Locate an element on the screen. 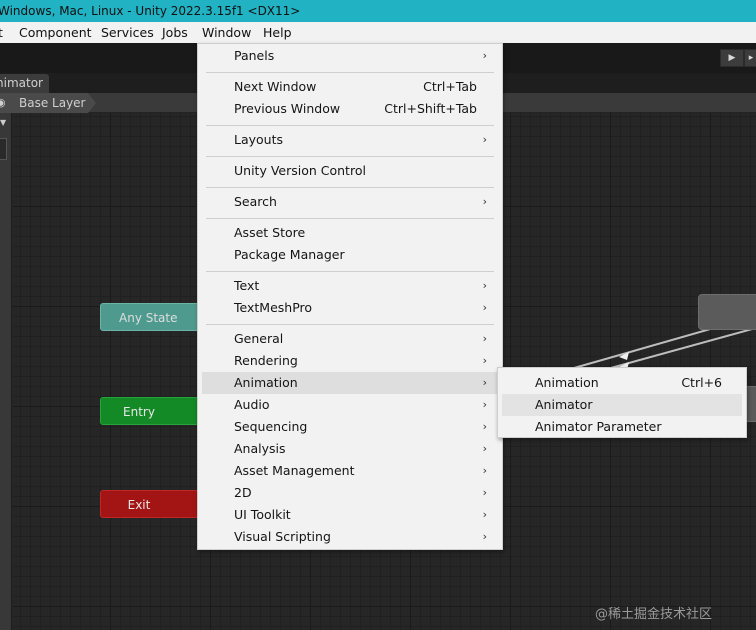 The image size is (756, 630). entry-label: Entry is located at coordinates (139, 412).